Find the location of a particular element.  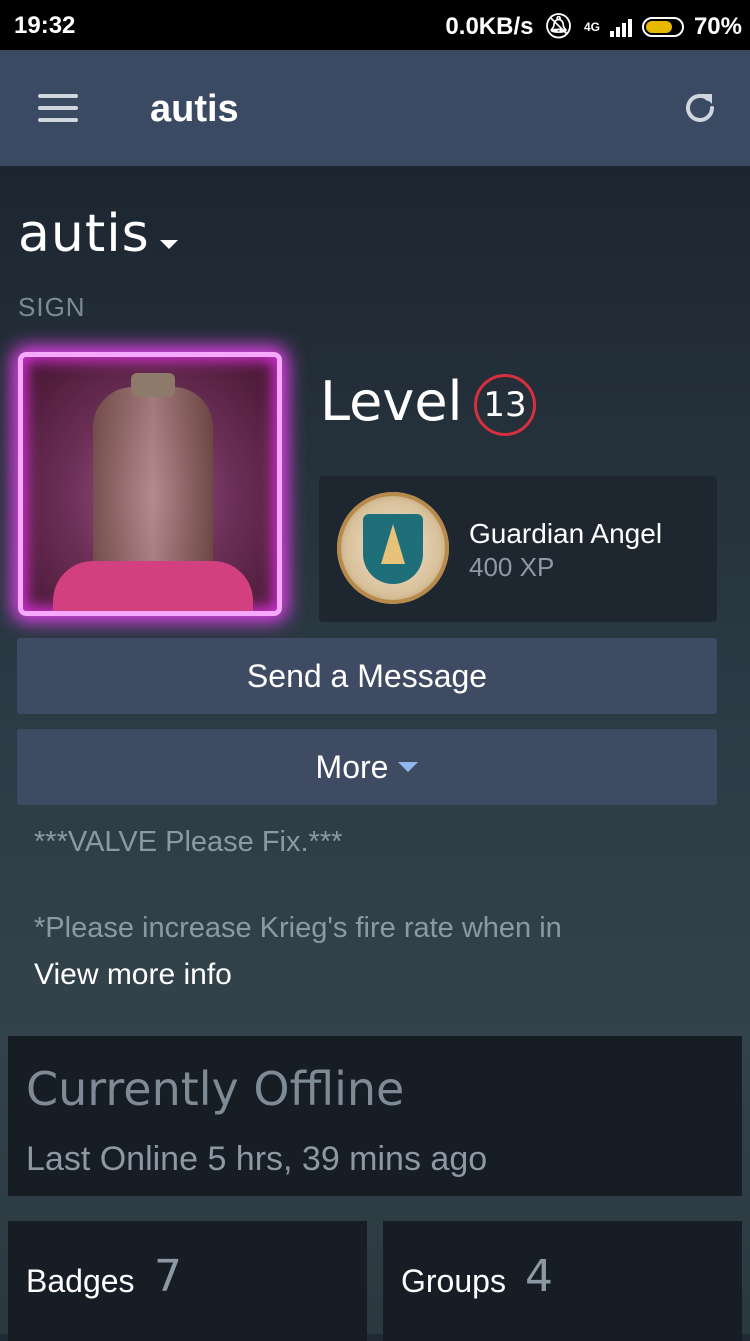

app-bar-title: autis is located at coordinates (194, 109).